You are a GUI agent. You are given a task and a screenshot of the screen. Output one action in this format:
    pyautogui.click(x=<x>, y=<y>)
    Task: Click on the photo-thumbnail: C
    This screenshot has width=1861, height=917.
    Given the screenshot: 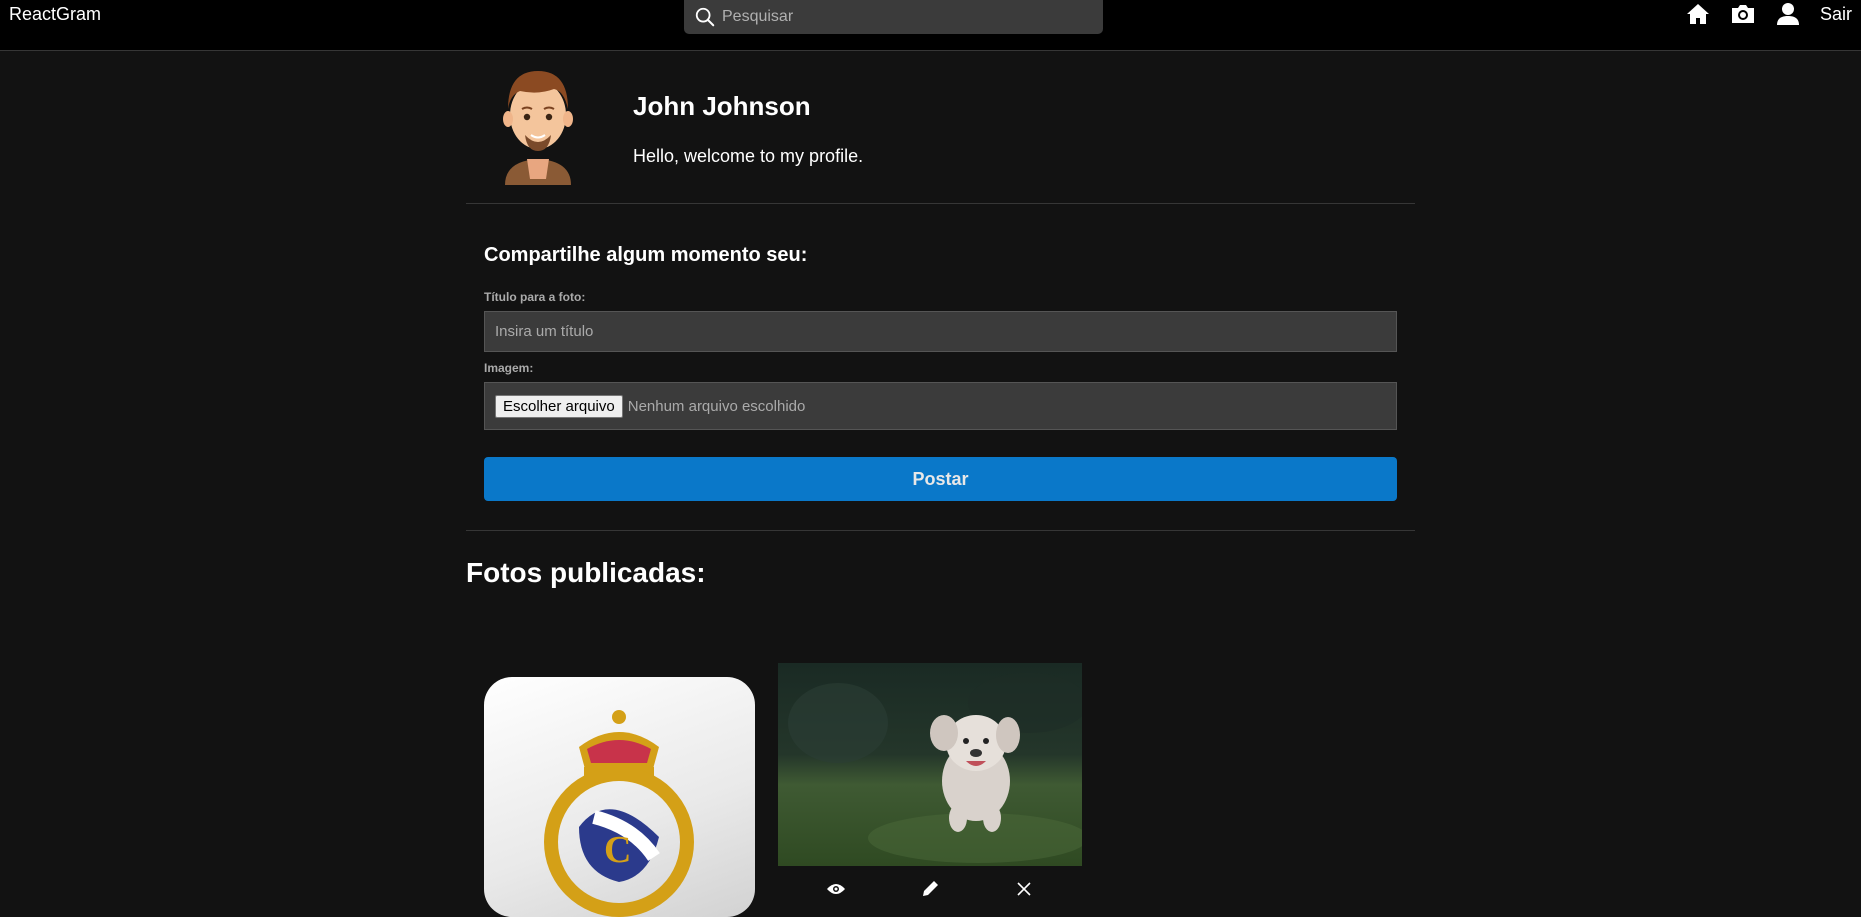 What is the action you would take?
    pyautogui.click(x=619, y=797)
    